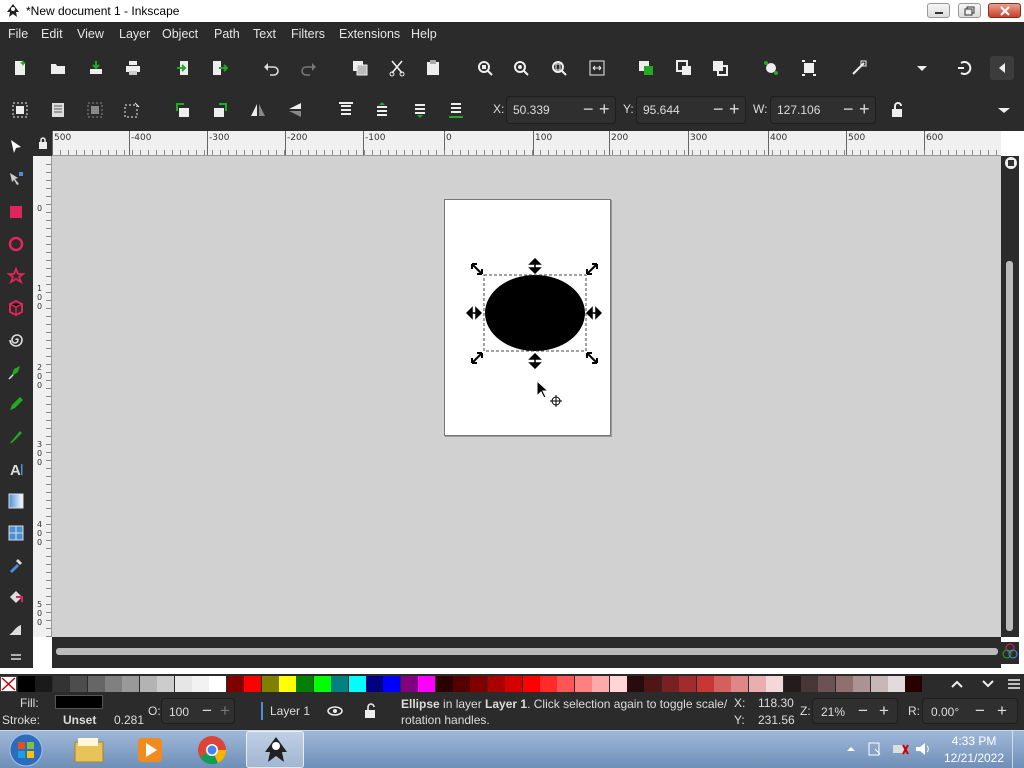 The height and width of the screenshot is (768, 1024). What do you see at coordinates (691, 110) in the screenshot?
I see `y-field: 95.644 − +` at bounding box center [691, 110].